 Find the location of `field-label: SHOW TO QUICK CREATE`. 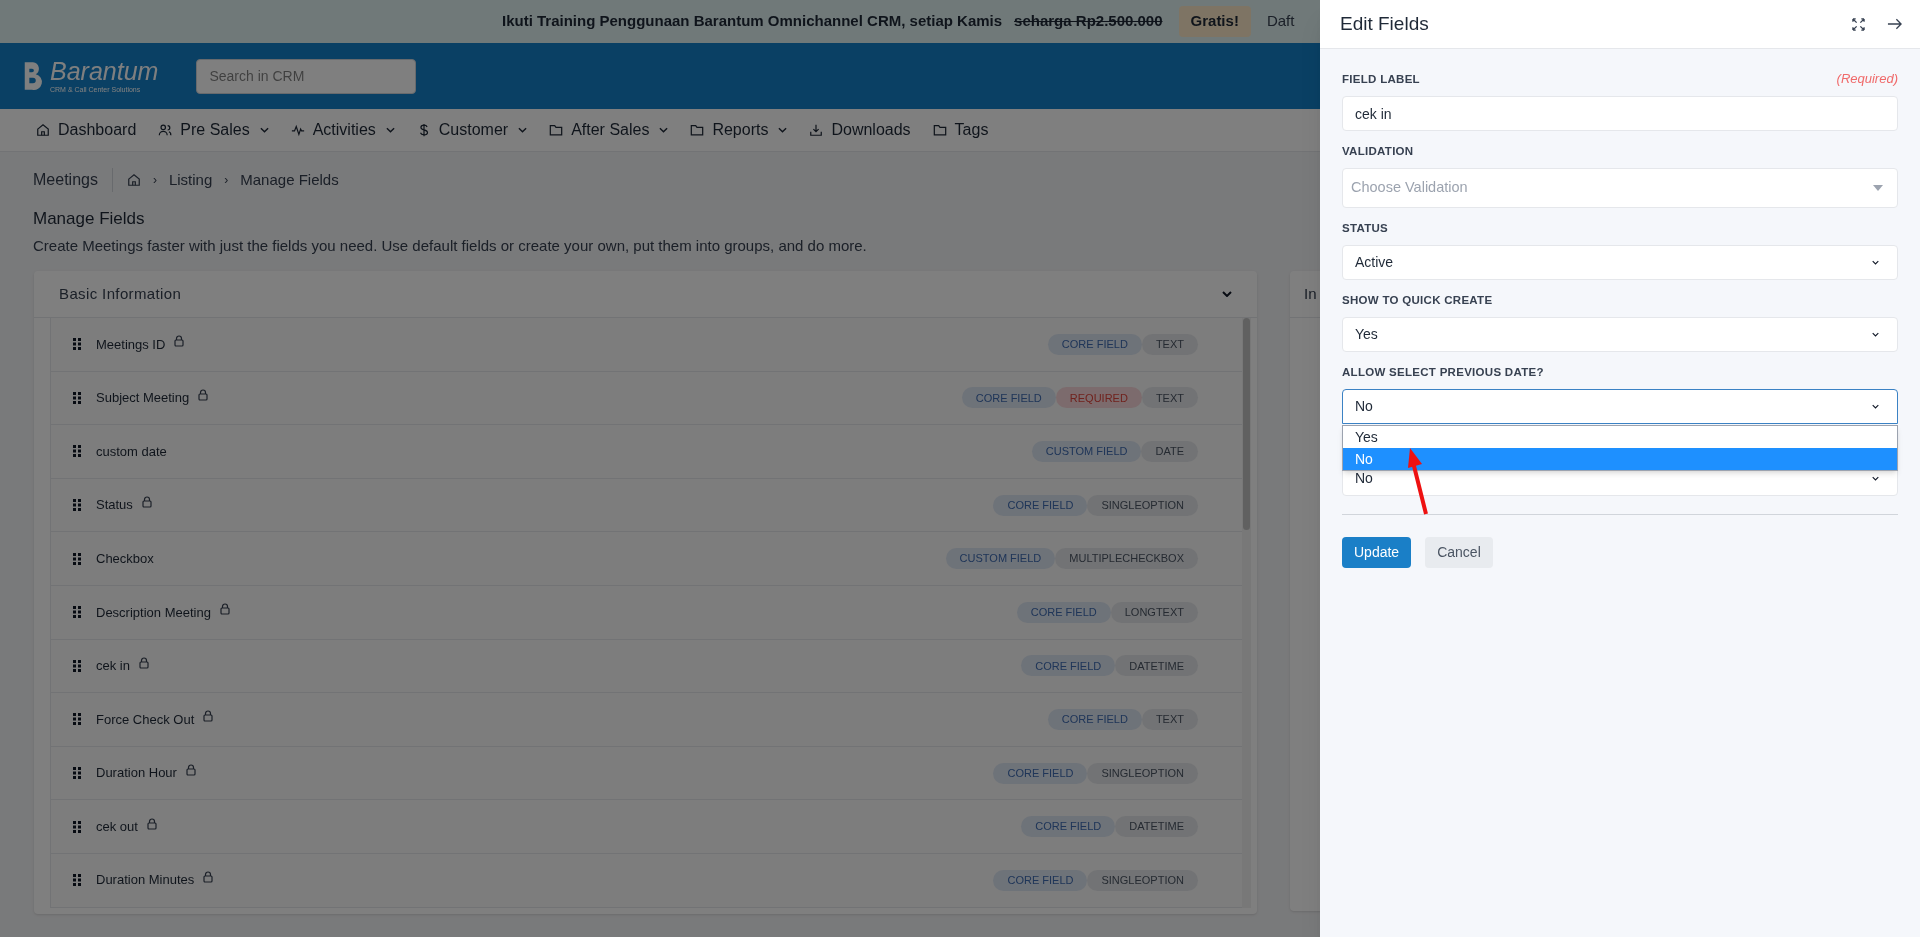

field-label: SHOW TO QUICK CREATE is located at coordinates (1417, 300).